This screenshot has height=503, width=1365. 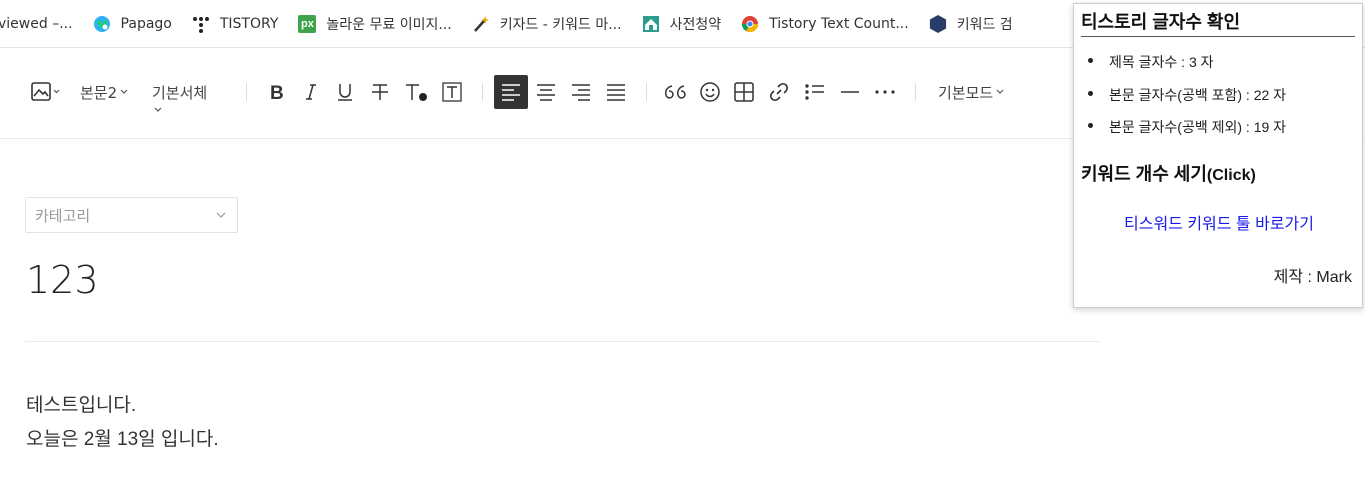 I want to click on underline-button, so click(x=345, y=92).